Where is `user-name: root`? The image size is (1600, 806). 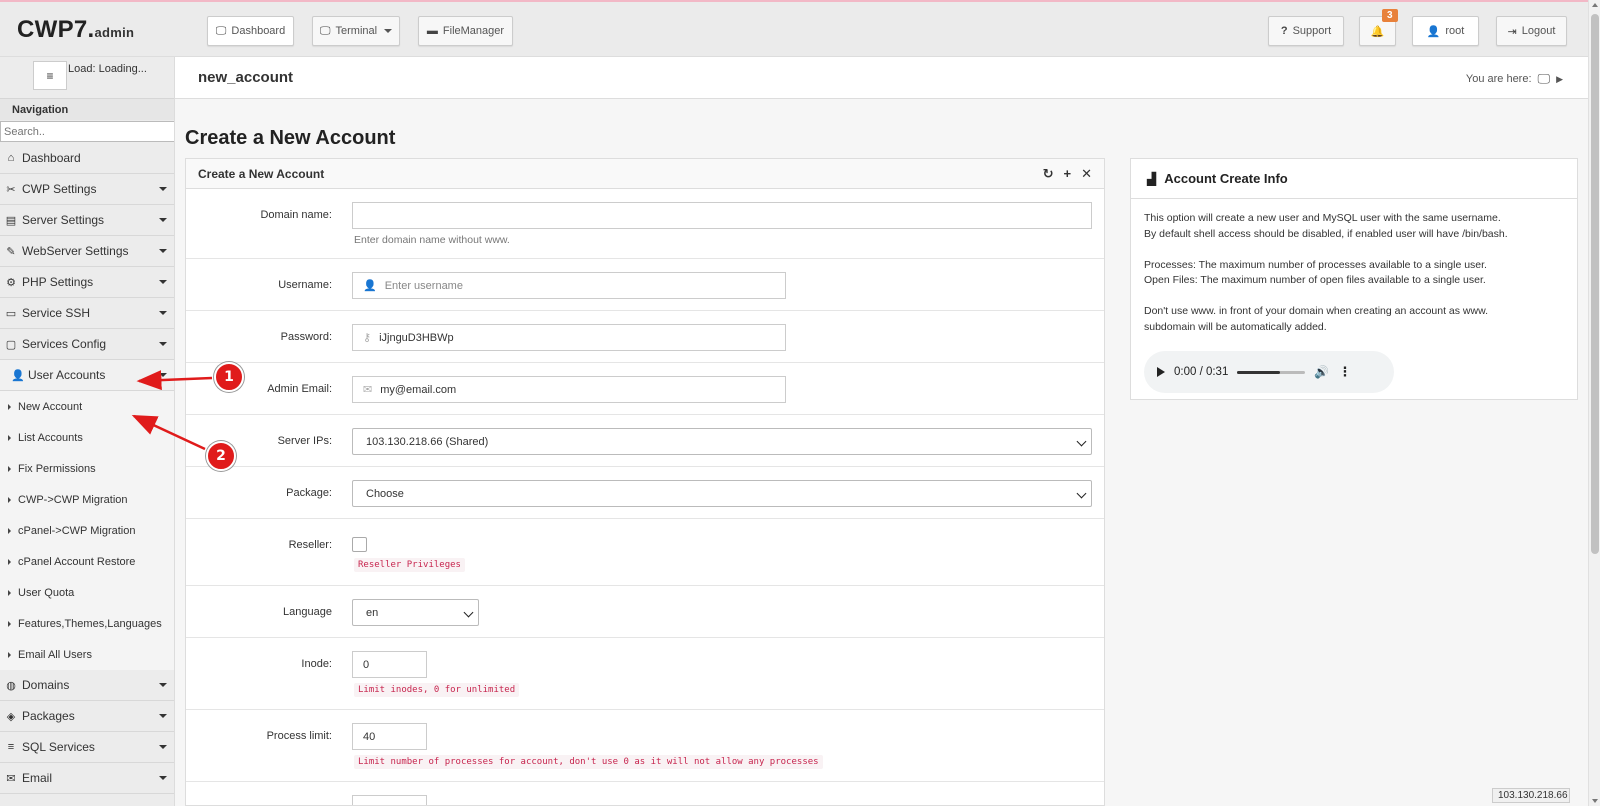
user-name: root is located at coordinates (1455, 31).